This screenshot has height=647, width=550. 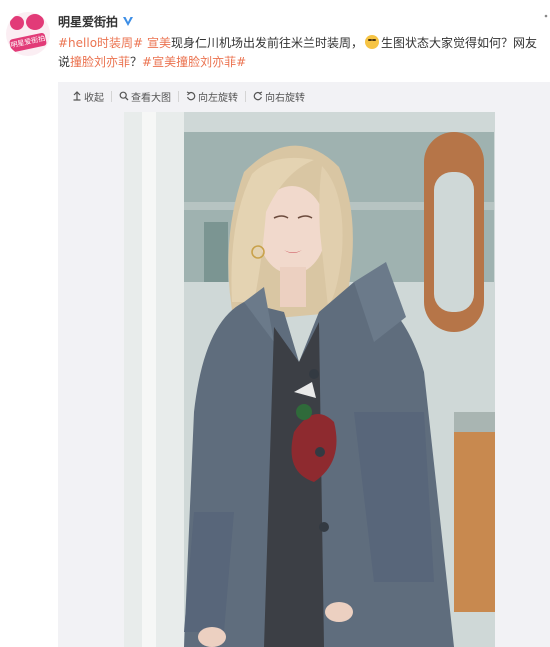 I want to click on mention-sunmi: 宣美, so click(x=159, y=43).